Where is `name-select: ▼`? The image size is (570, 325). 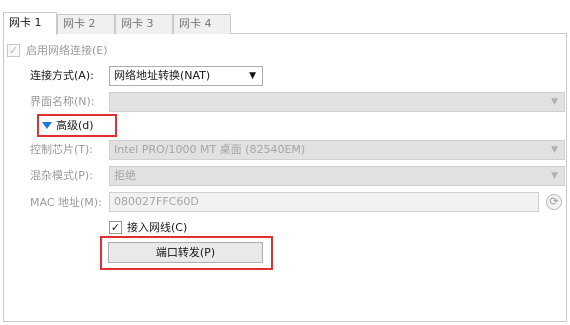 name-select: ▼ is located at coordinates (337, 102).